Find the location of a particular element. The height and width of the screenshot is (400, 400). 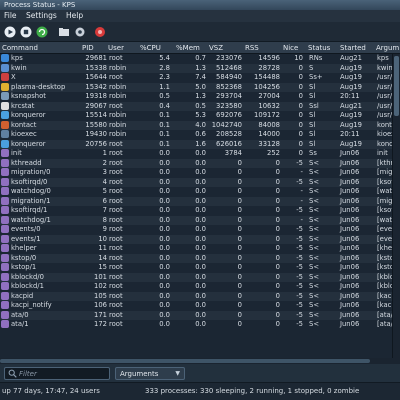

record-icon is located at coordinates (100, 32).